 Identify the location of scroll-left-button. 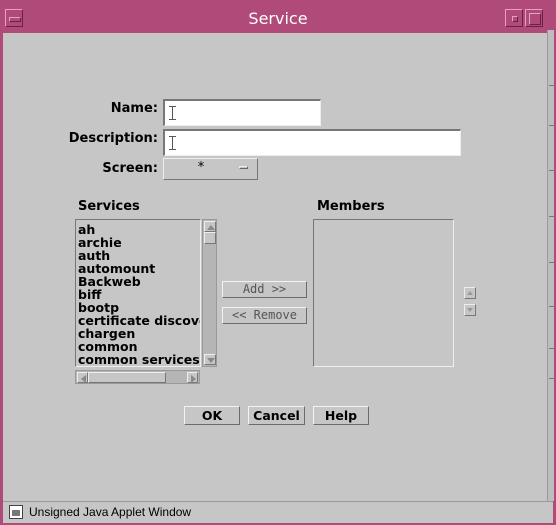
(82, 377).